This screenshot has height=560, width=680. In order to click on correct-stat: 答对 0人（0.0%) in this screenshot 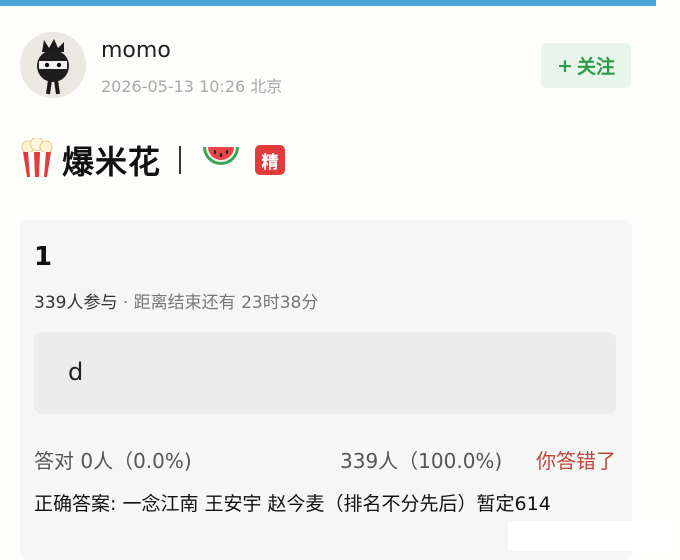, I will do `click(113, 459)`.